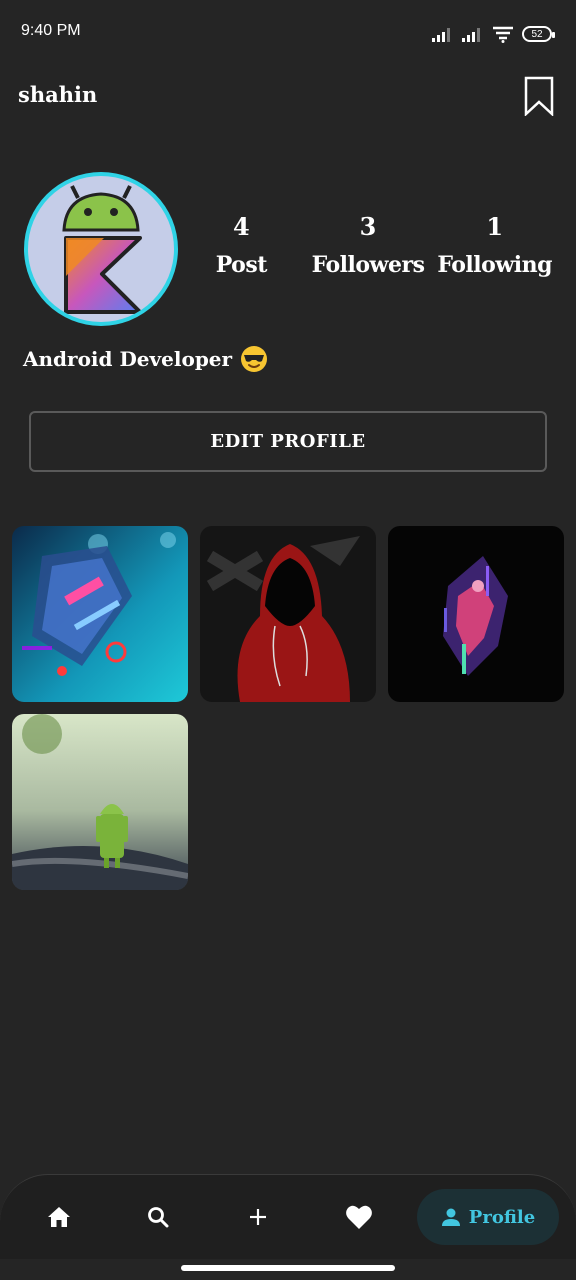 The height and width of the screenshot is (1280, 576). I want to click on profile-username: shahin, so click(58, 94).